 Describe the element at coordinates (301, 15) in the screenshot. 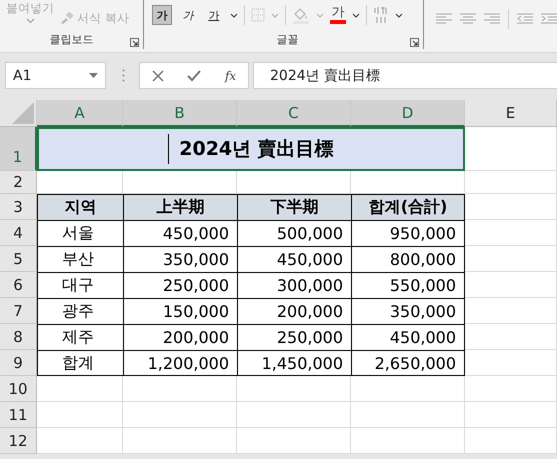

I see `fill-bucket-icon` at that location.